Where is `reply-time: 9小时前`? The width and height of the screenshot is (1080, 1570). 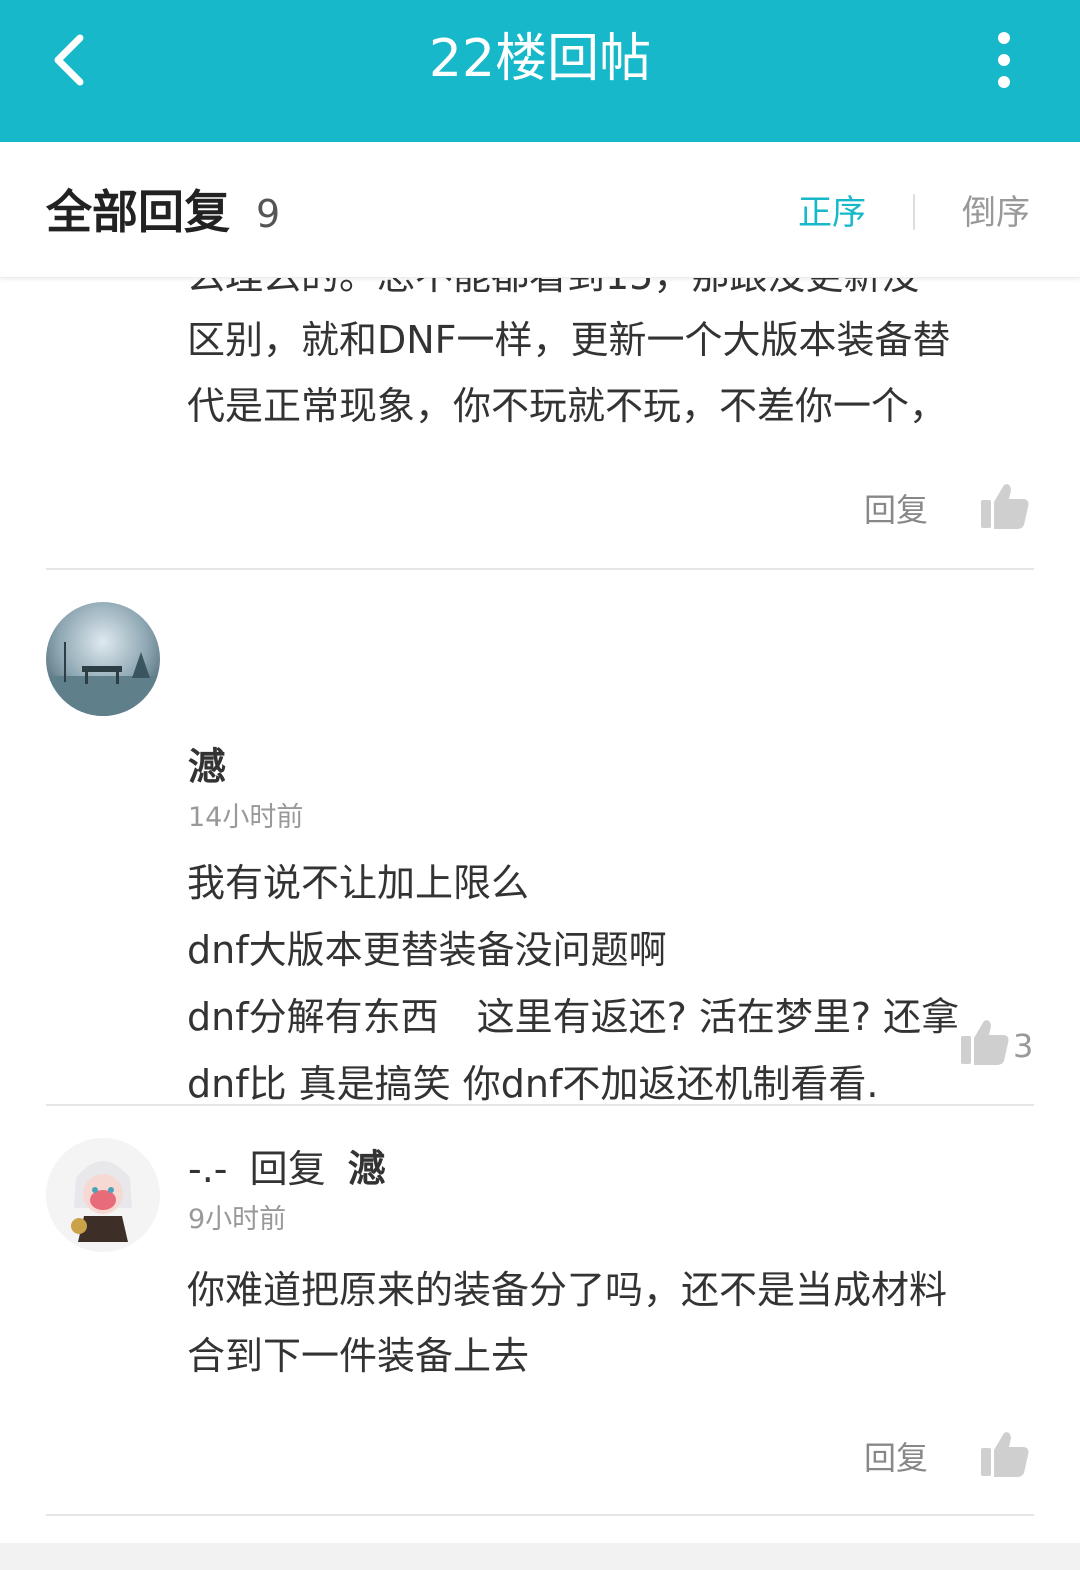
reply-time: 9小时前 is located at coordinates (237, 1219).